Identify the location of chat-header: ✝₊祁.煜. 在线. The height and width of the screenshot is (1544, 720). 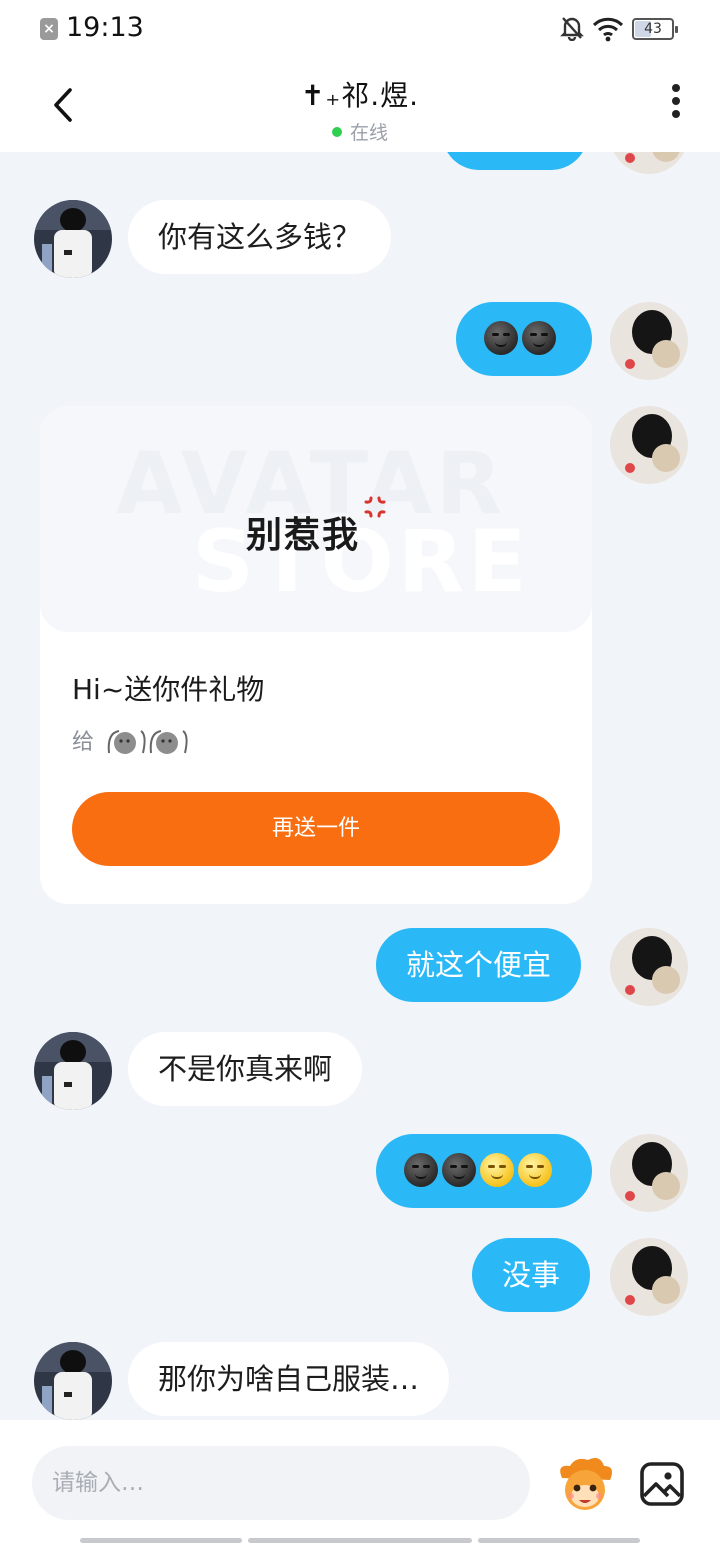
(360, 105).